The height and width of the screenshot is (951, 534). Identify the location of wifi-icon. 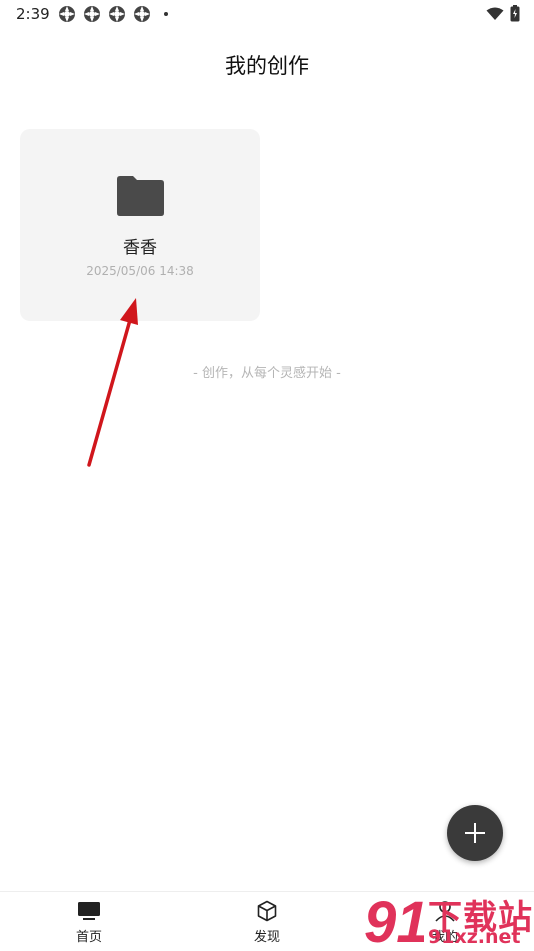
(495, 13).